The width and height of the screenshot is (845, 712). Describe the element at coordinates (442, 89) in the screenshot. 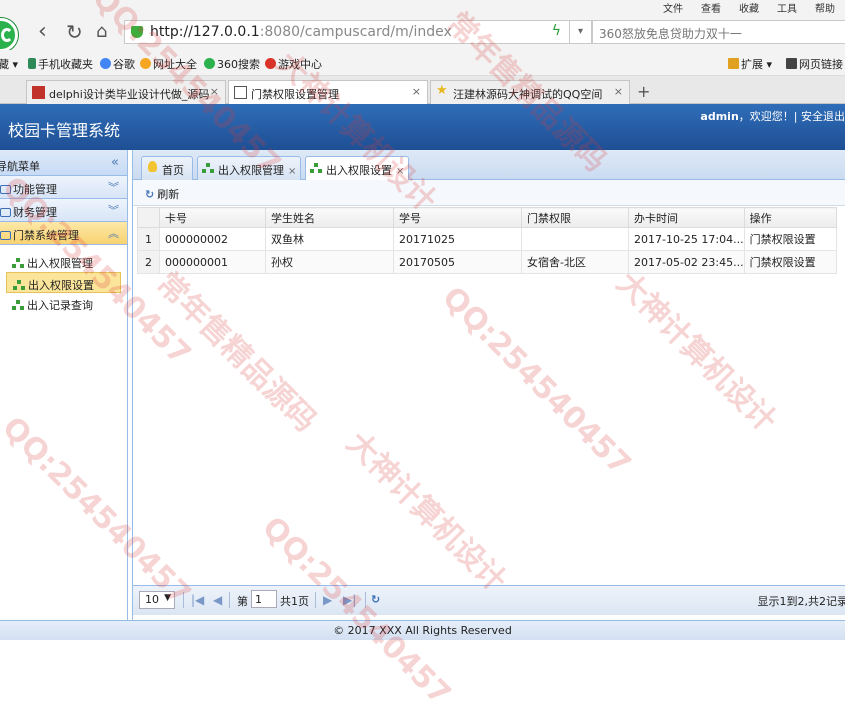

I see `star-icon: ★` at that location.